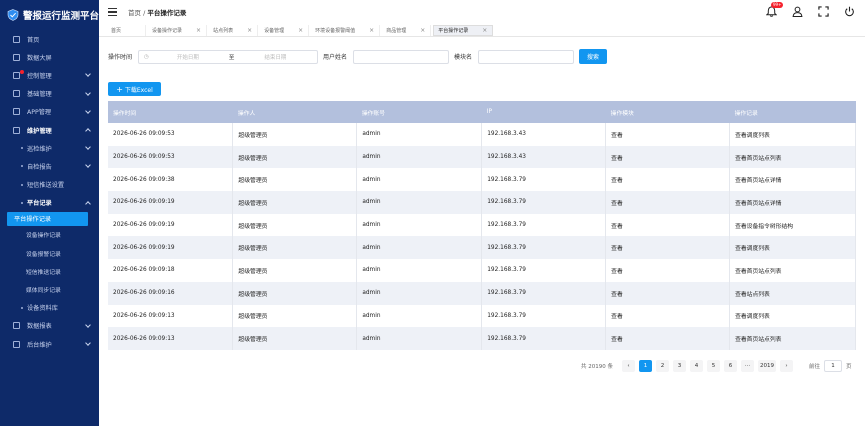 The width and height of the screenshot is (865, 426). I want to click on tab-label: 设备操作记录, so click(167, 30).